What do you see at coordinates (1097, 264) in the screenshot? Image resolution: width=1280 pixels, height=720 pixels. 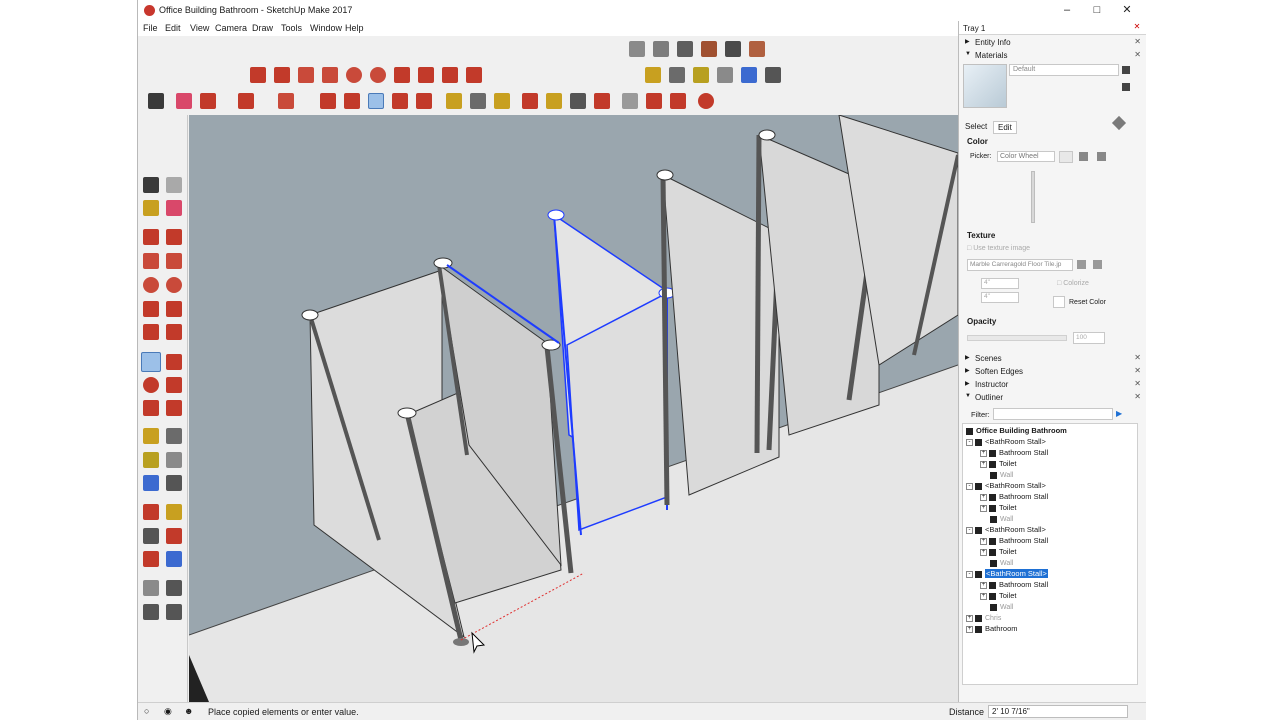 I see `edit-texture-icon` at bounding box center [1097, 264].